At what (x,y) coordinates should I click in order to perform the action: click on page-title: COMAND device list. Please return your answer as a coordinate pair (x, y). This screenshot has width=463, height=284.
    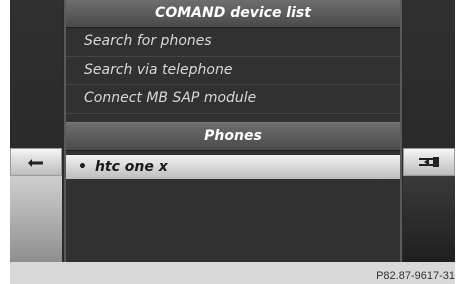
    Looking at the image, I should click on (233, 14).